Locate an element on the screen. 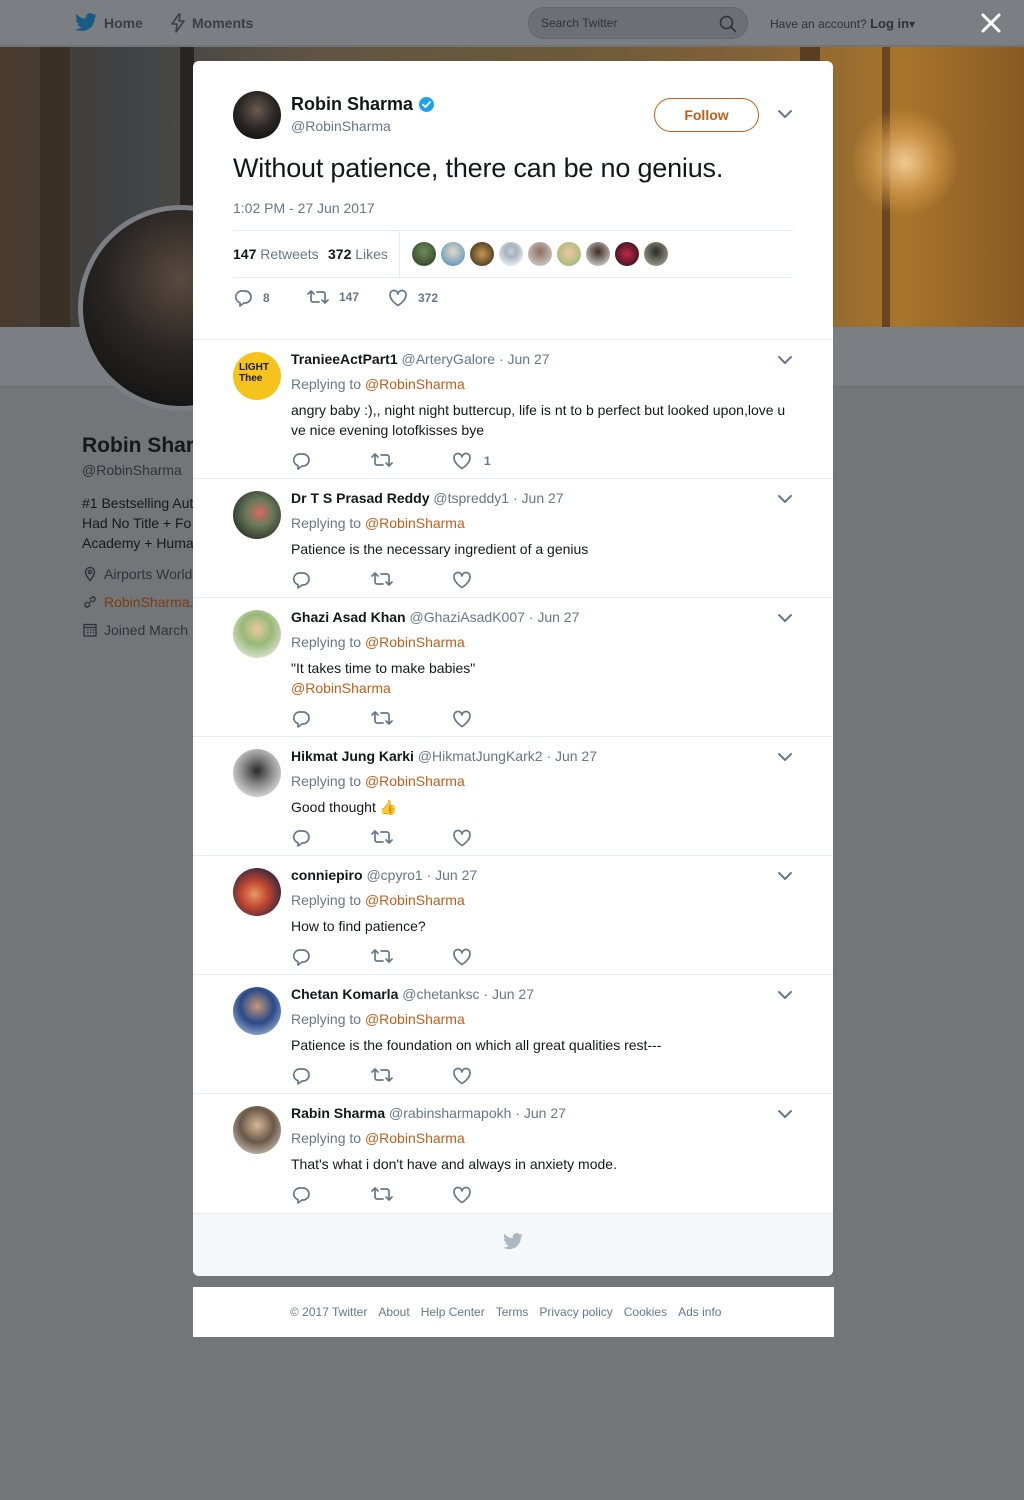 The height and width of the screenshot is (1500, 1024). reply-author-handle: @tspreddy1 is located at coordinates (471, 498).